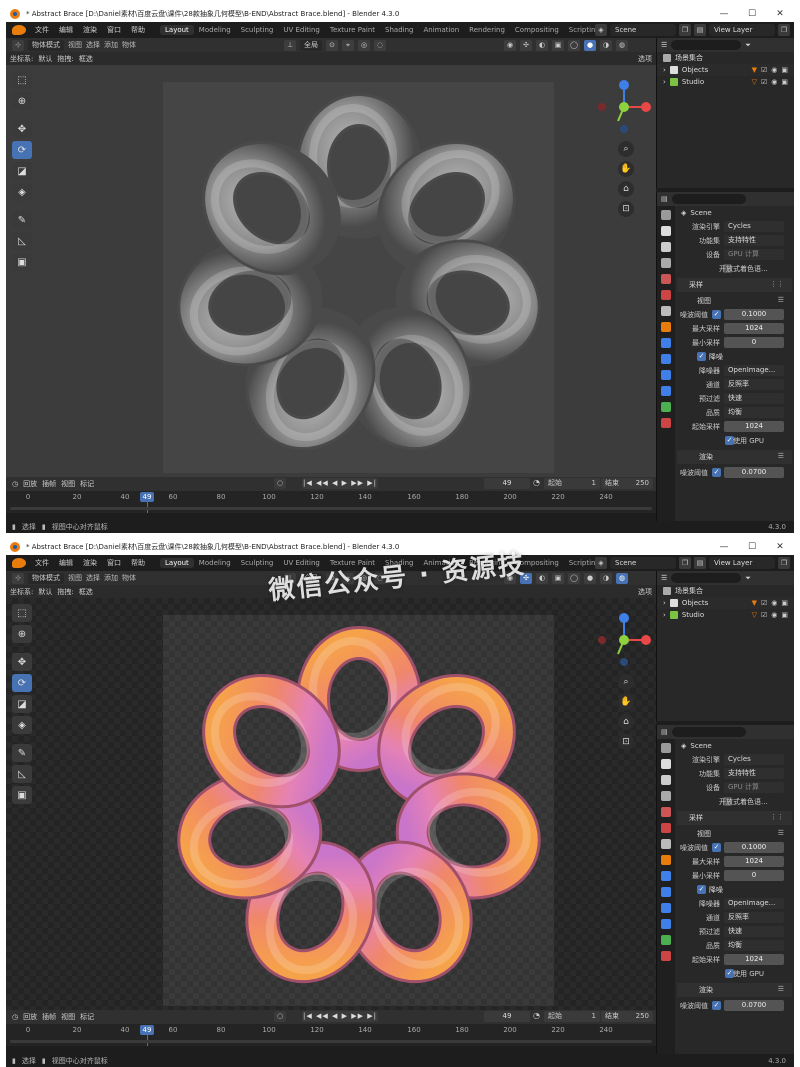 This screenshot has width=800, height=1067. I want to click on constraints-tab-icon, so click(666, 924).